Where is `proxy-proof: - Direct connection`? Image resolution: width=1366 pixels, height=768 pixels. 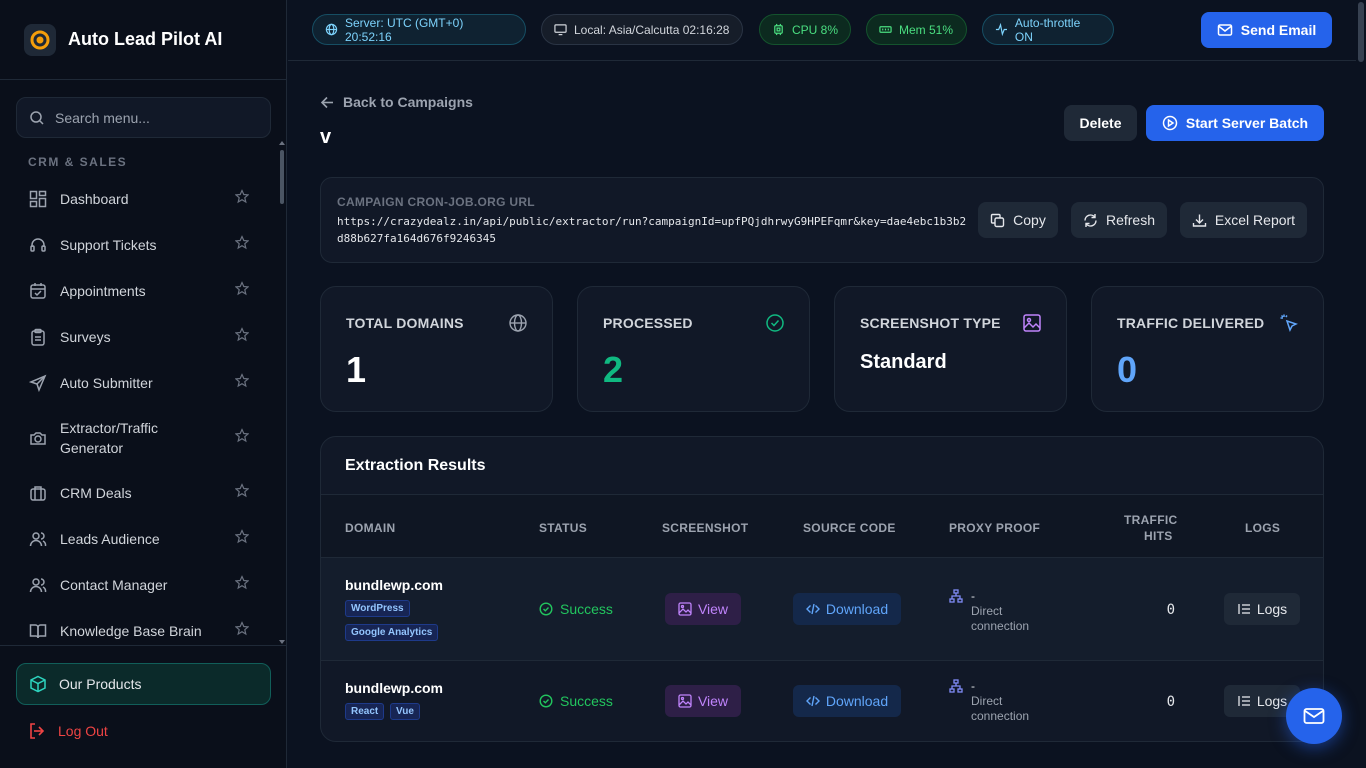 proxy-proof: - Direct connection is located at coordinates (989, 701).